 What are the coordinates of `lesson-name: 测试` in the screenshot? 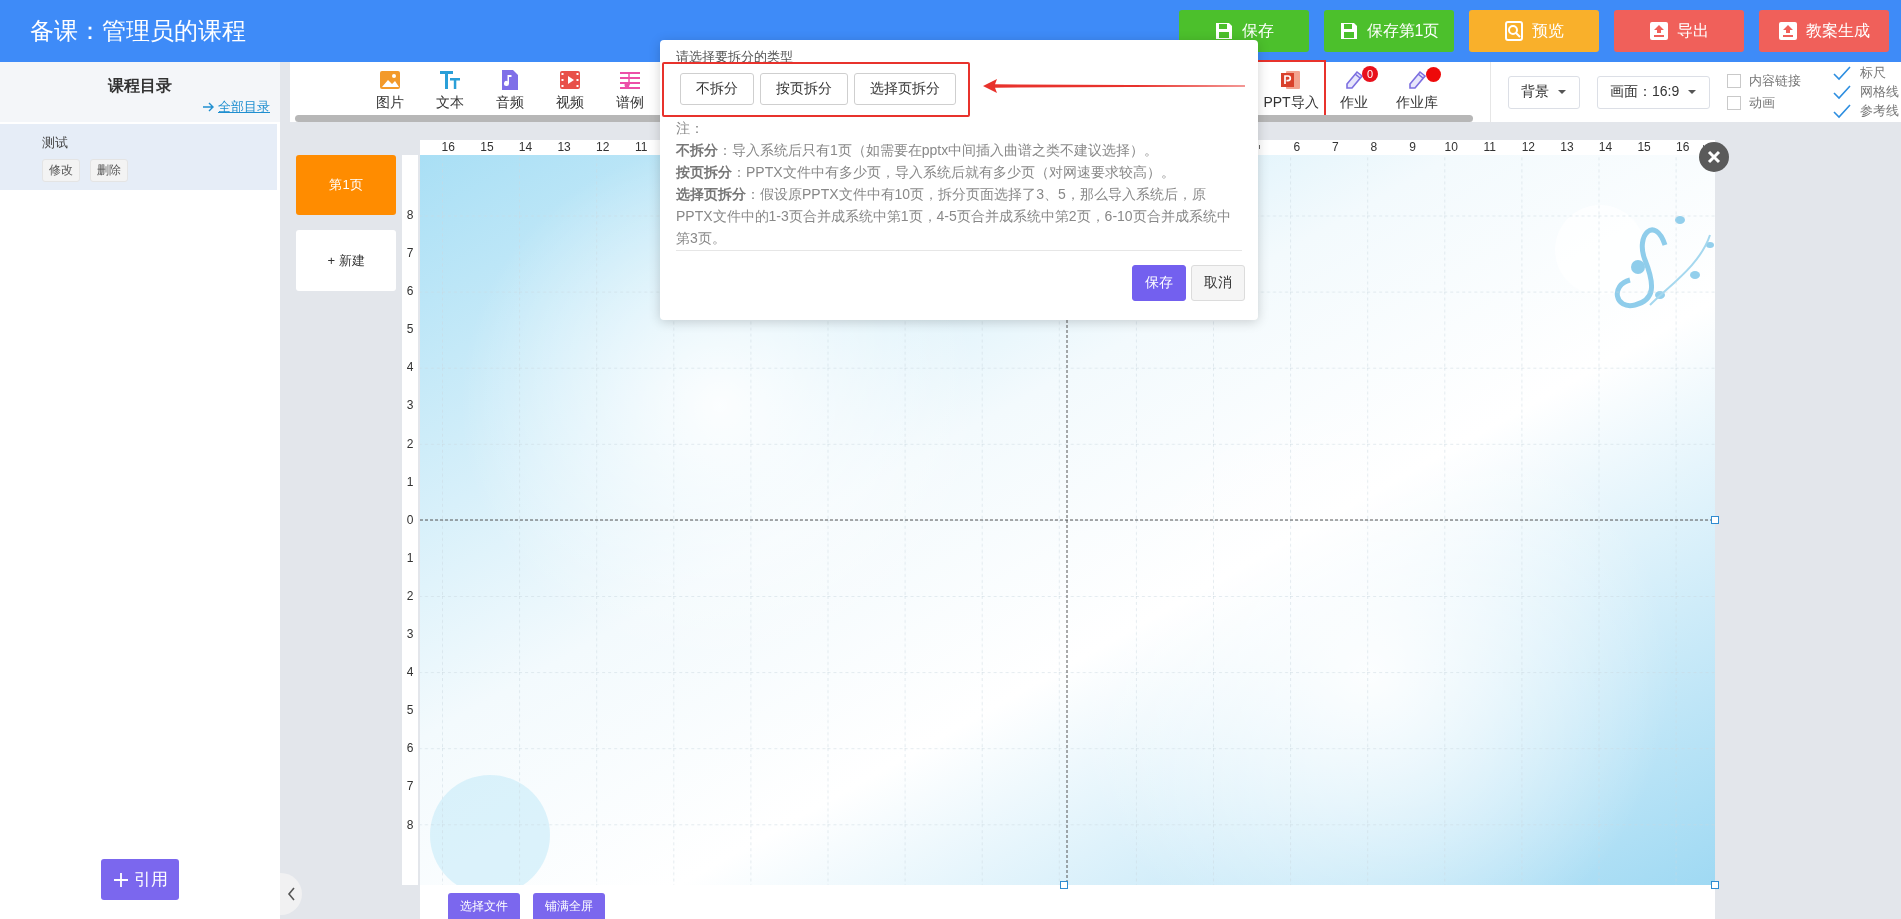 It's located at (55, 143).